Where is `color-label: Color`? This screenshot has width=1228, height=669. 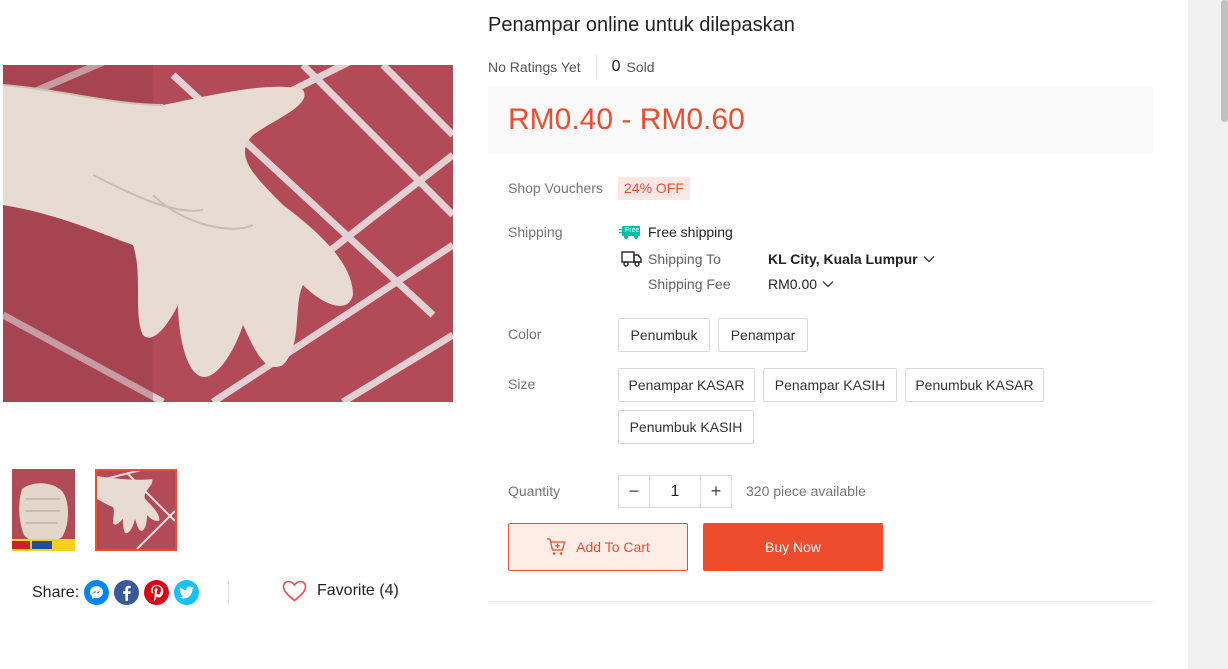 color-label: Color is located at coordinates (525, 334).